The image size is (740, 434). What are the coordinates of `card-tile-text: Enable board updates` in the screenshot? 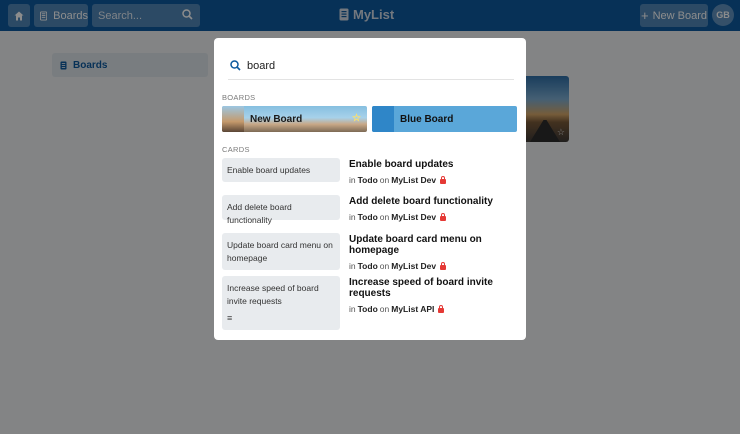 It's located at (269, 170).